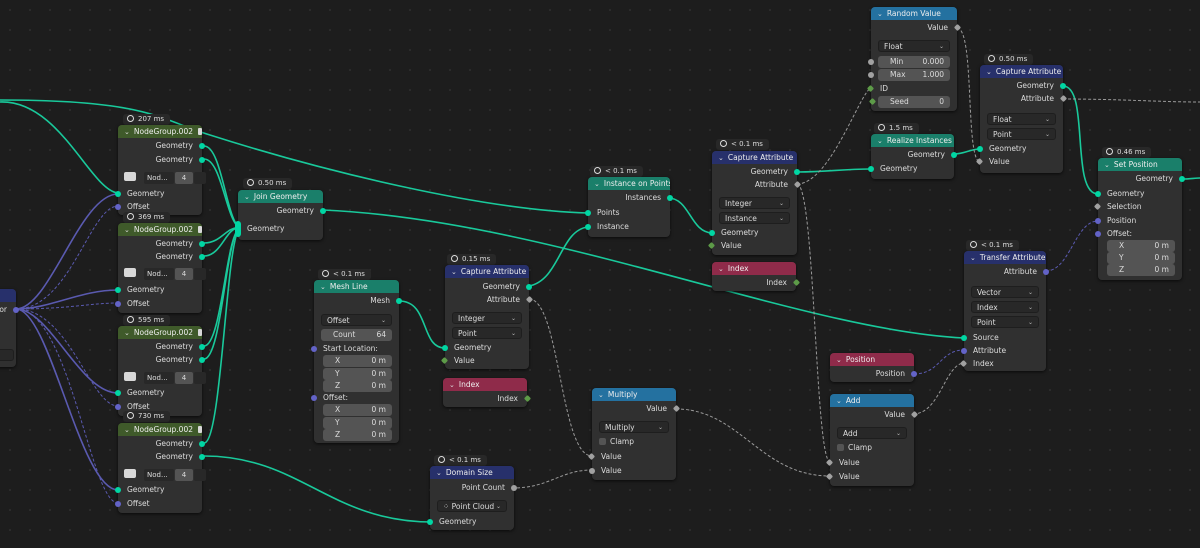 Image resolution: width=1200 pixels, height=548 pixels. Describe the element at coordinates (909, 75) in the screenshot. I see `max-field: Max 1.000` at that location.